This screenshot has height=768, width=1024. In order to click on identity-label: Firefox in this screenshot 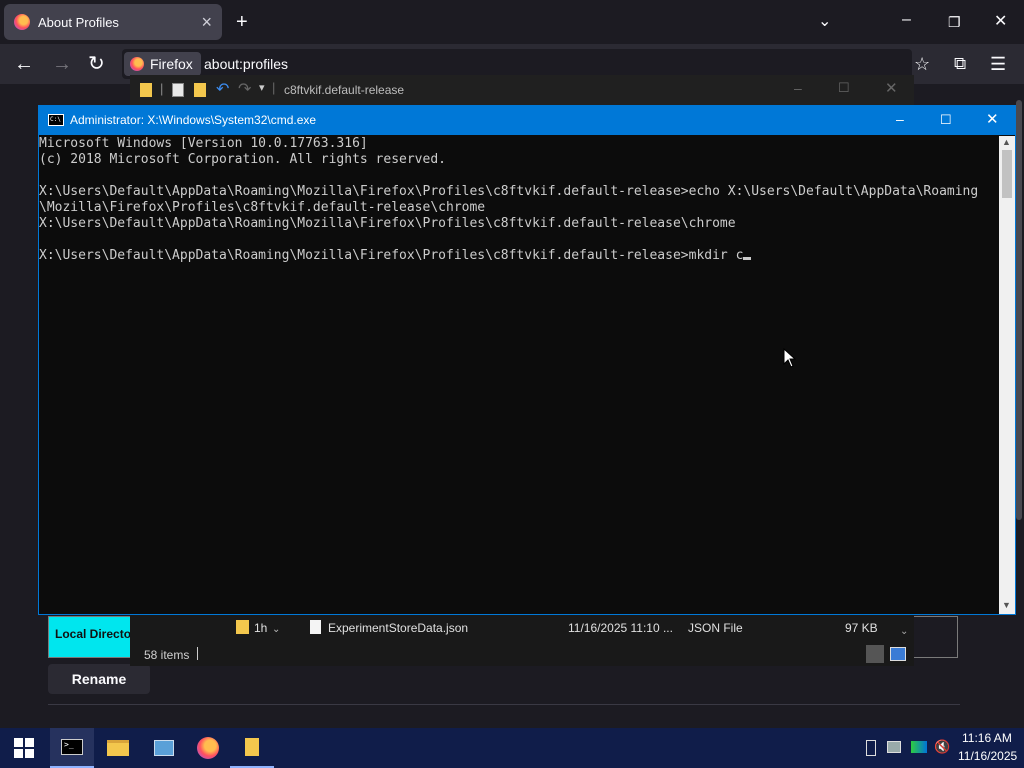, I will do `click(171, 64)`.